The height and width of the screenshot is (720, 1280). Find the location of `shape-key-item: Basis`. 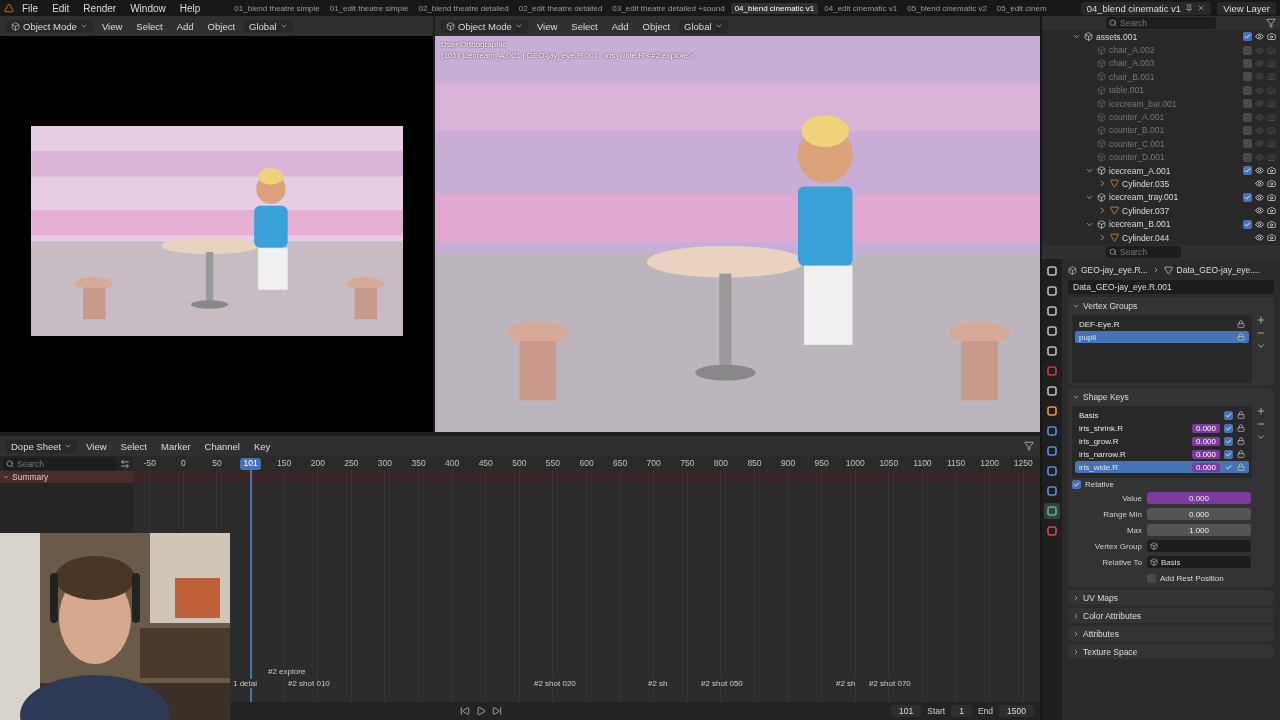

shape-key-item: Basis is located at coordinates (1162, 415).